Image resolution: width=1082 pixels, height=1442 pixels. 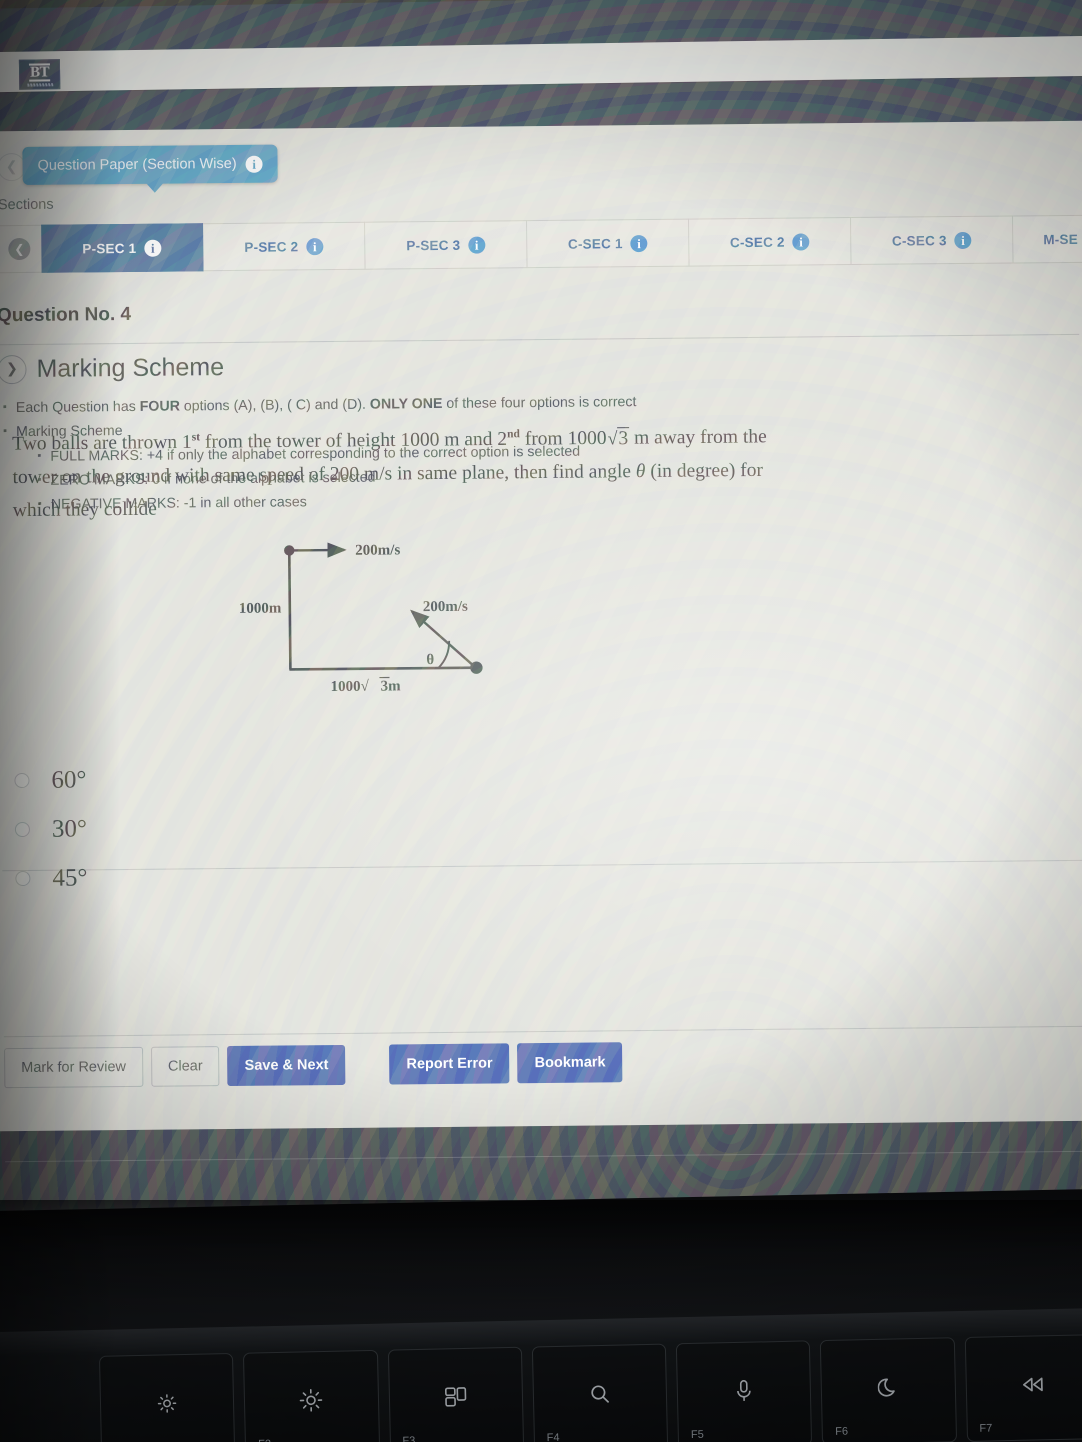 What do you see at coordinates (196, 437) in the screenshot?
I see `ordinal-st: st` at bounding box center [196, 437].